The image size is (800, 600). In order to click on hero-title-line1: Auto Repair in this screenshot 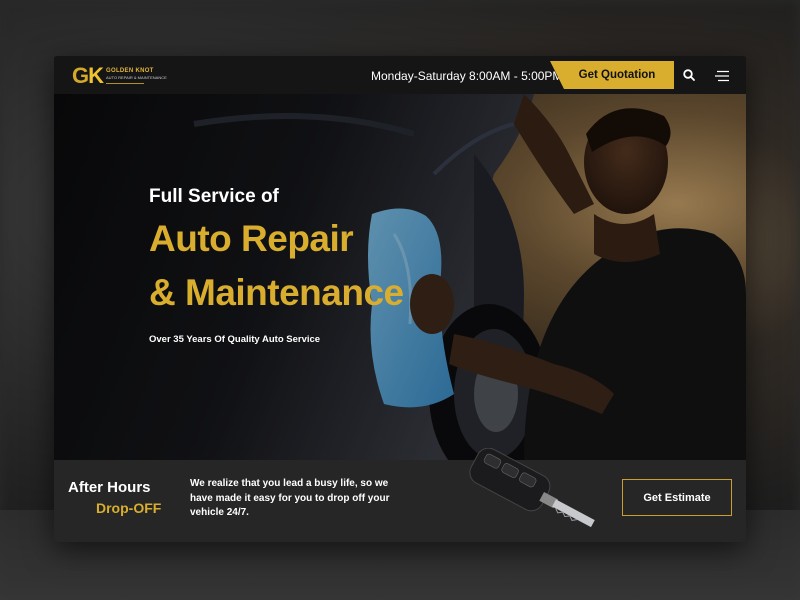, I will do `click(251, 238)`.